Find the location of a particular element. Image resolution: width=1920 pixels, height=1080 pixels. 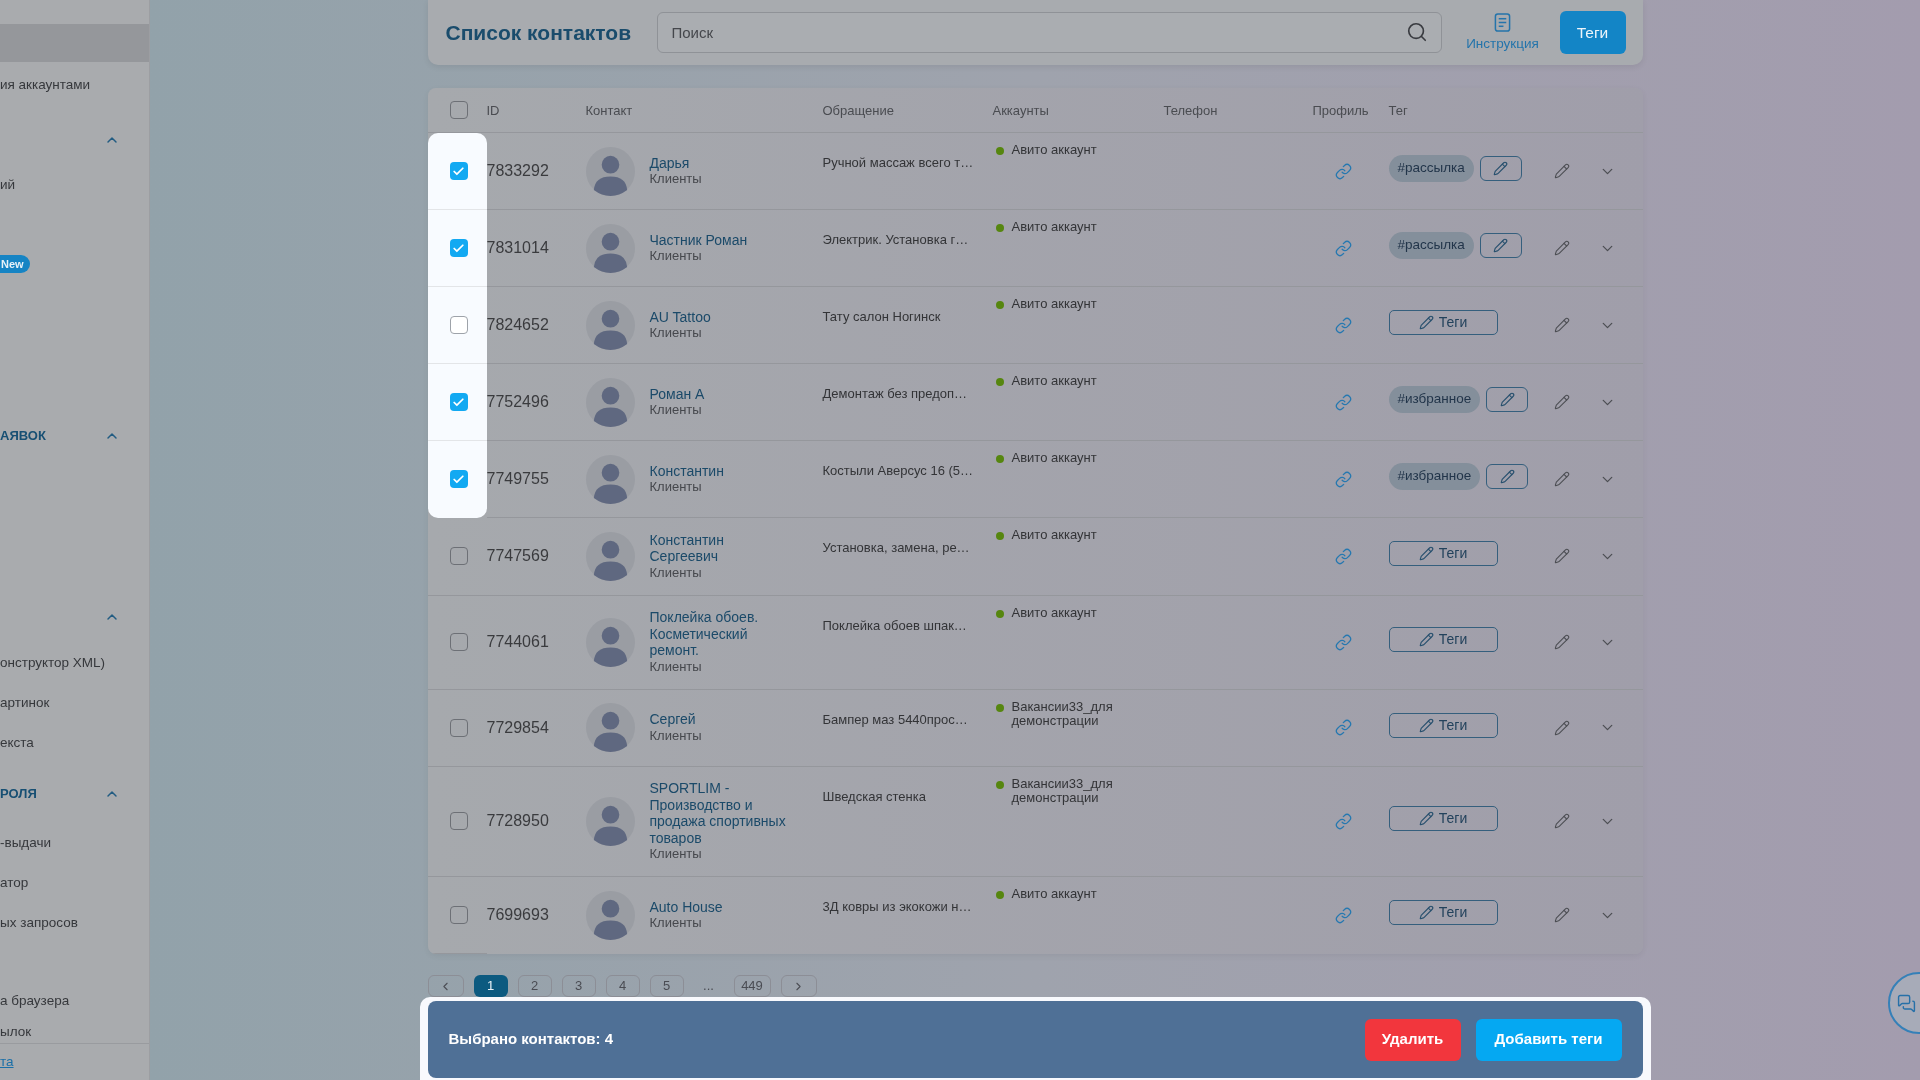

sidebar-link: ия аккаунтами is located at coordinates (45, 85).